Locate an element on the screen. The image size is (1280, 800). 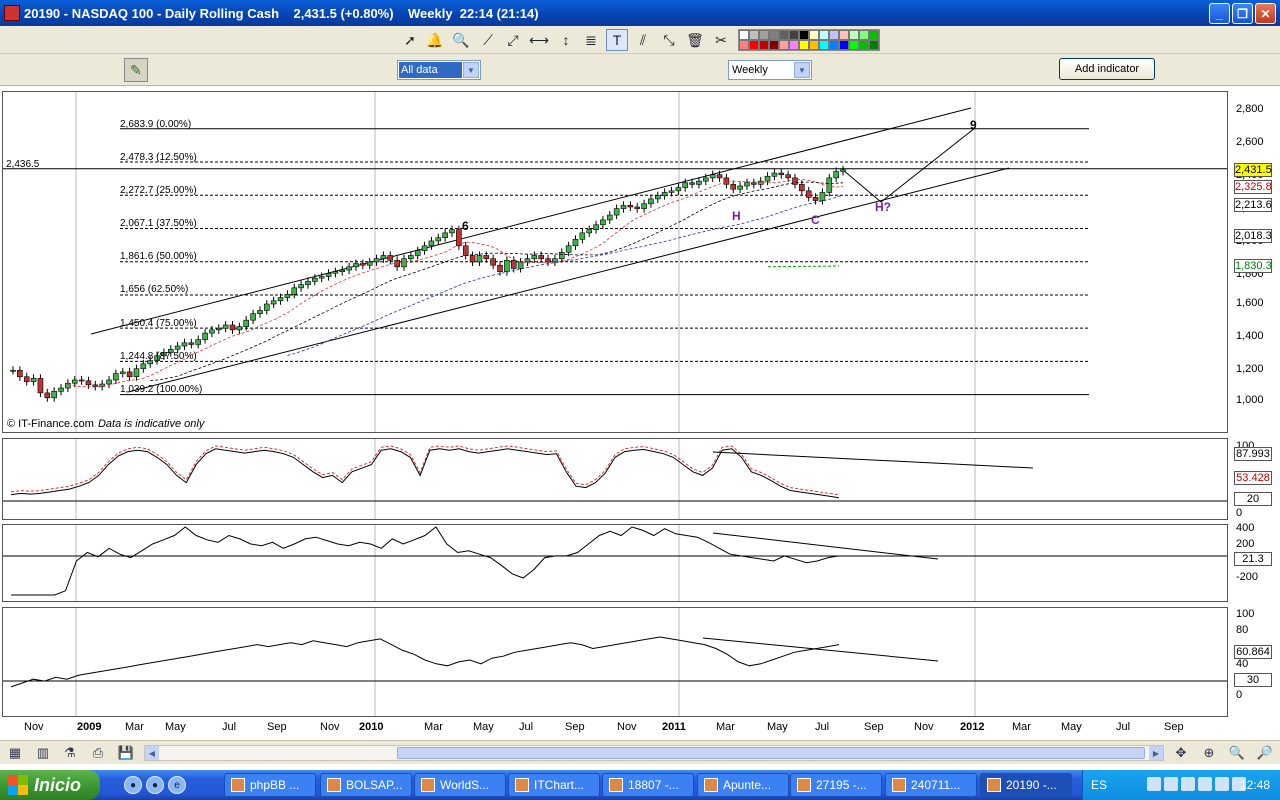
chrome-icon: ● is located at coordinates (133, 785).